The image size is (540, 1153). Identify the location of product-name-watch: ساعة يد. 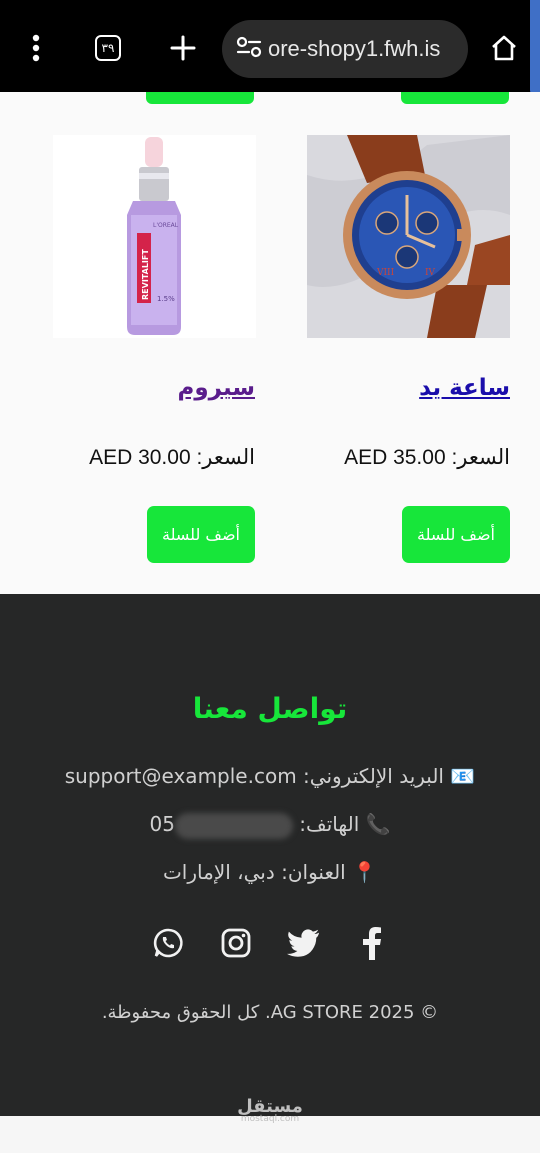
(464, 388).